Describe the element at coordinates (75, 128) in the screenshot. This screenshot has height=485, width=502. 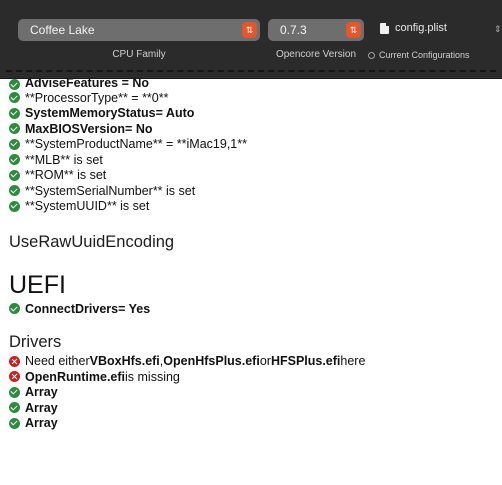
I see `item-key: MaxBIOSVersion` at that location.